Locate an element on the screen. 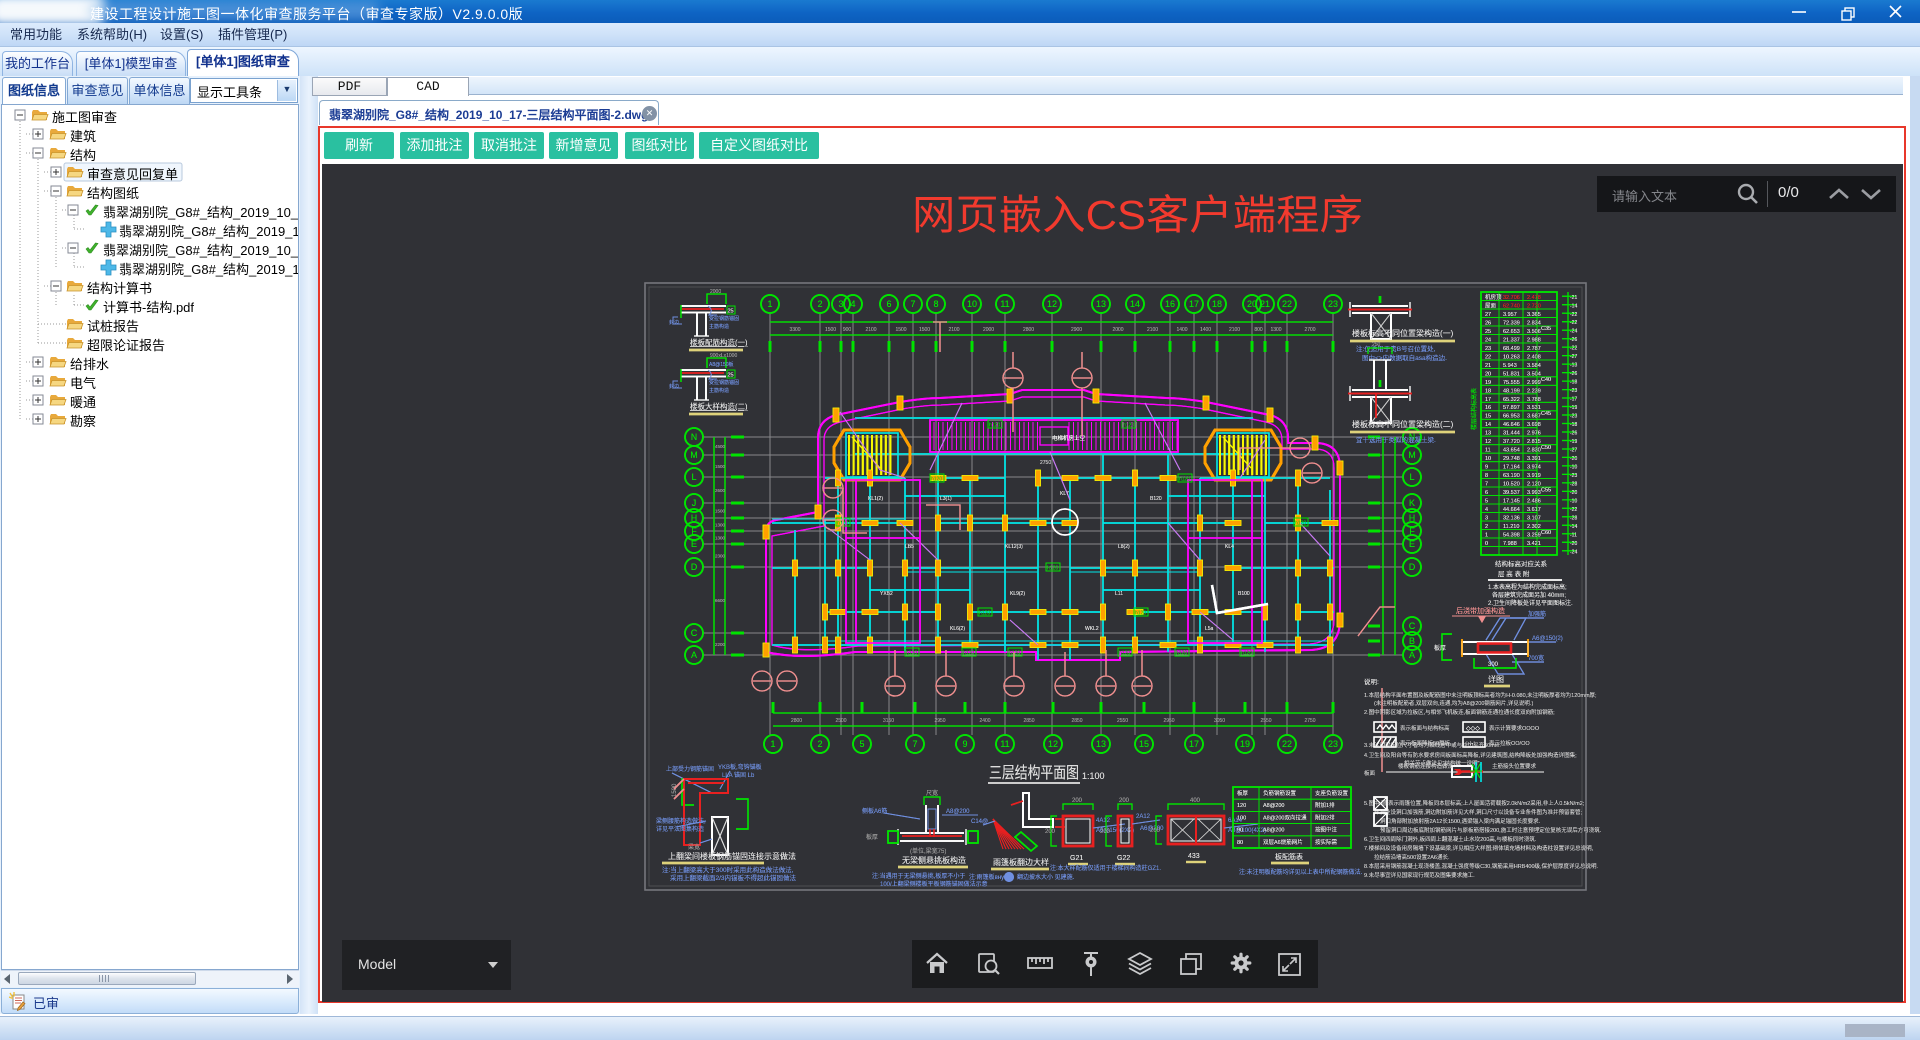  svg-text: 雨篷板翻边大样 is located at coordinates (1021, 862).